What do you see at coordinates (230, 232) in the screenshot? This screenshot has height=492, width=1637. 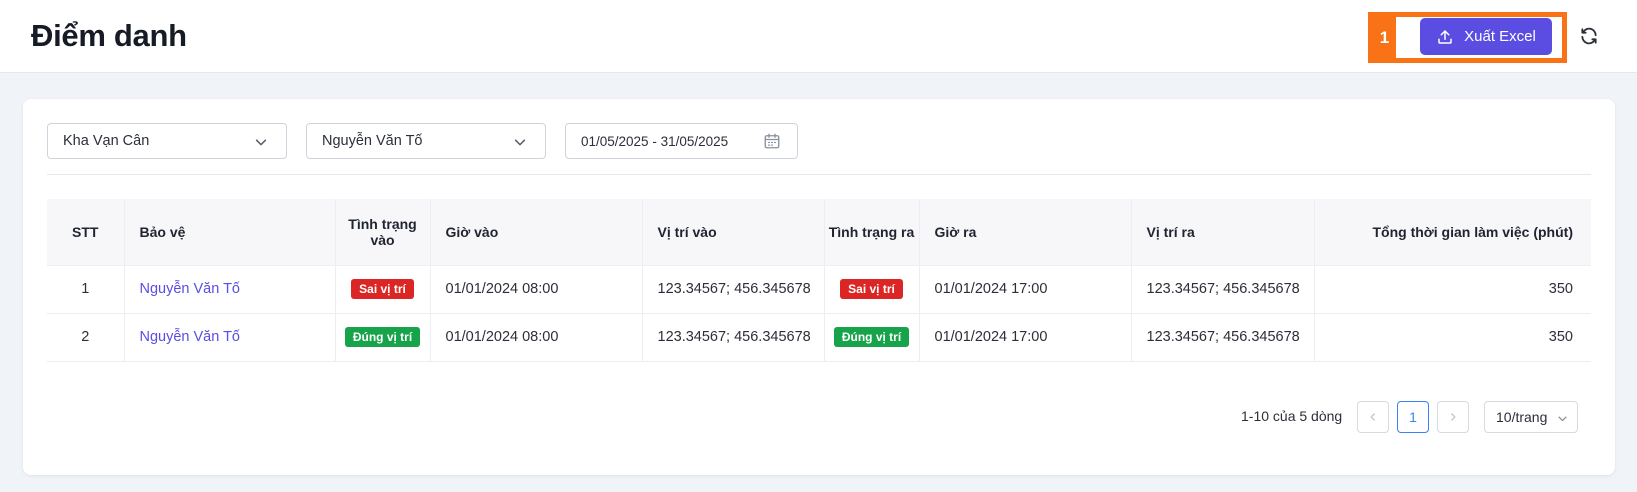 I see `col-header-guard: Bảo vệ` at bounding box center [230, 232].